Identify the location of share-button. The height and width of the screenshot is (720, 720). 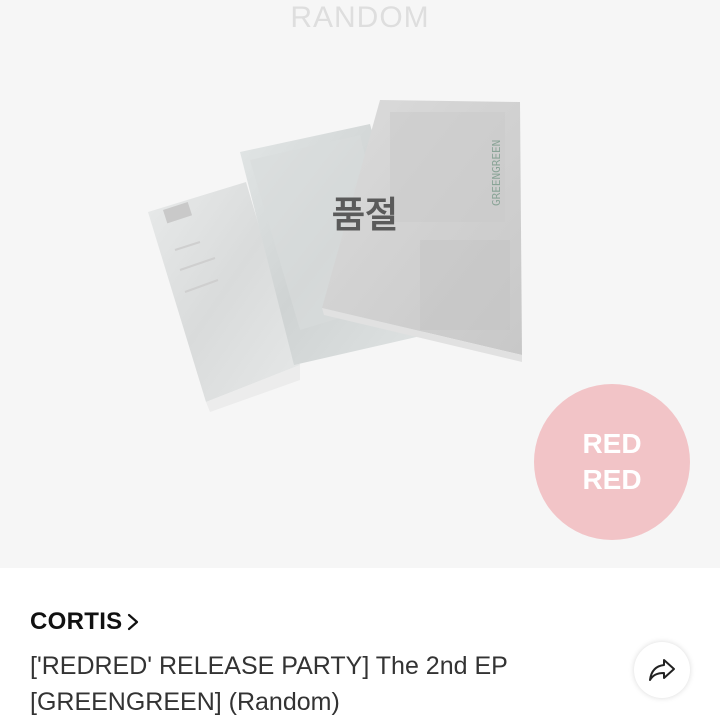
(662, 670).